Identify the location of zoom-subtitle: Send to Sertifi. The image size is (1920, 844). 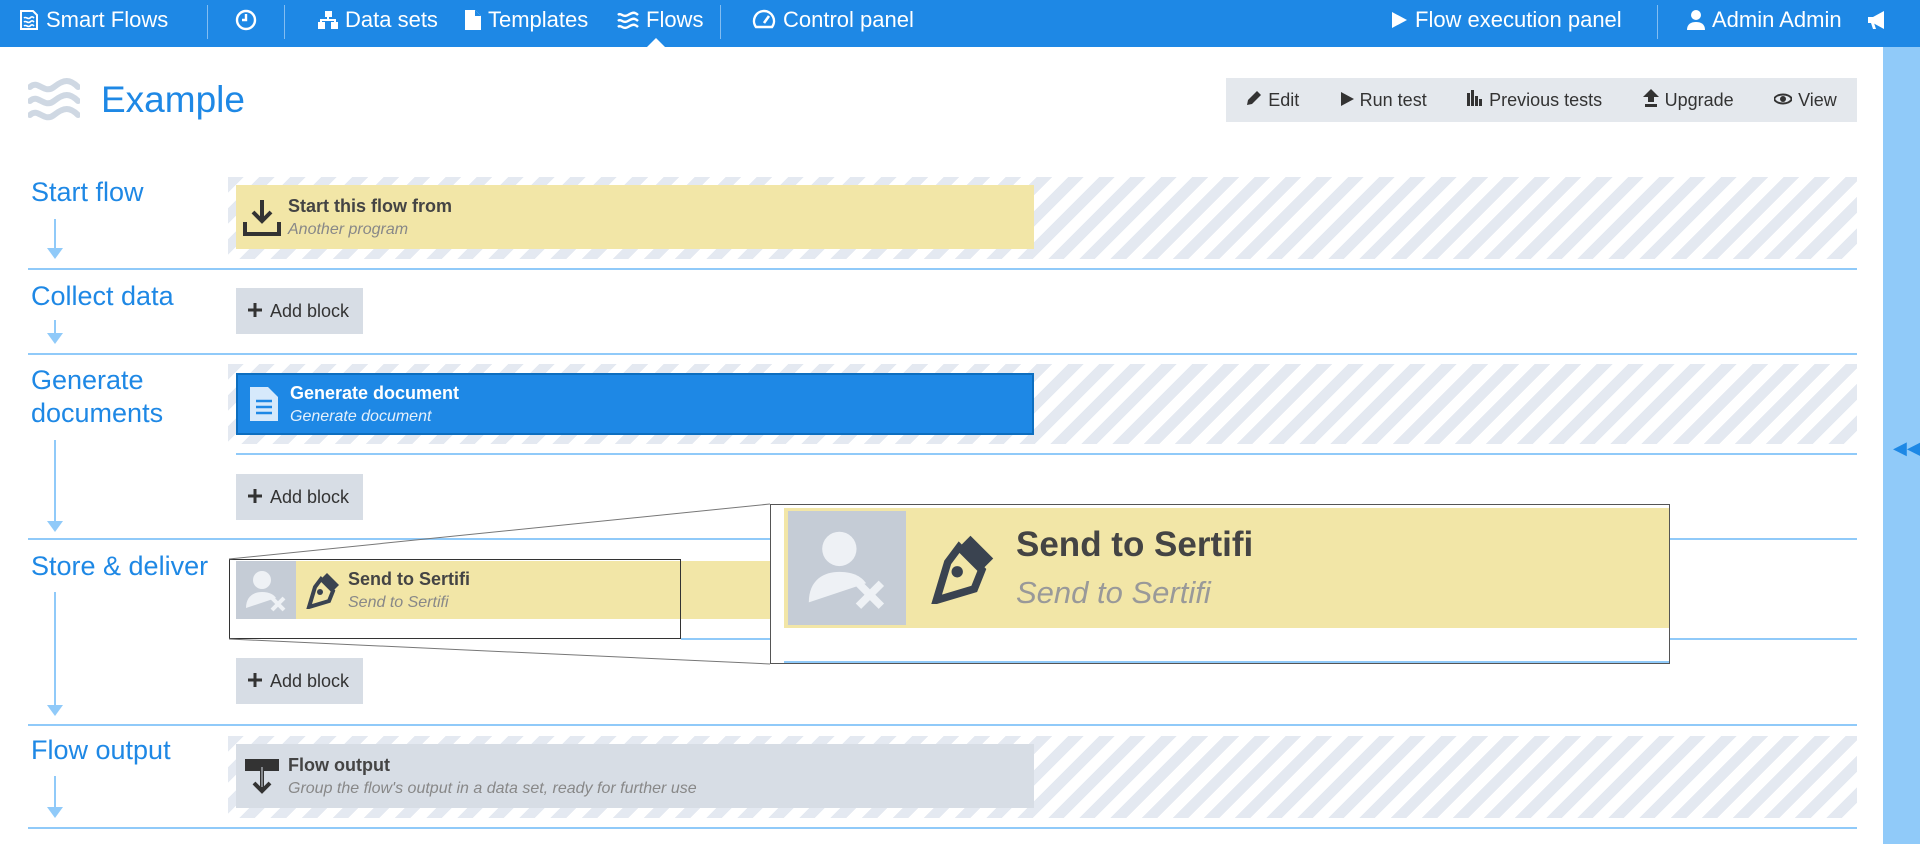
(1113, 592).